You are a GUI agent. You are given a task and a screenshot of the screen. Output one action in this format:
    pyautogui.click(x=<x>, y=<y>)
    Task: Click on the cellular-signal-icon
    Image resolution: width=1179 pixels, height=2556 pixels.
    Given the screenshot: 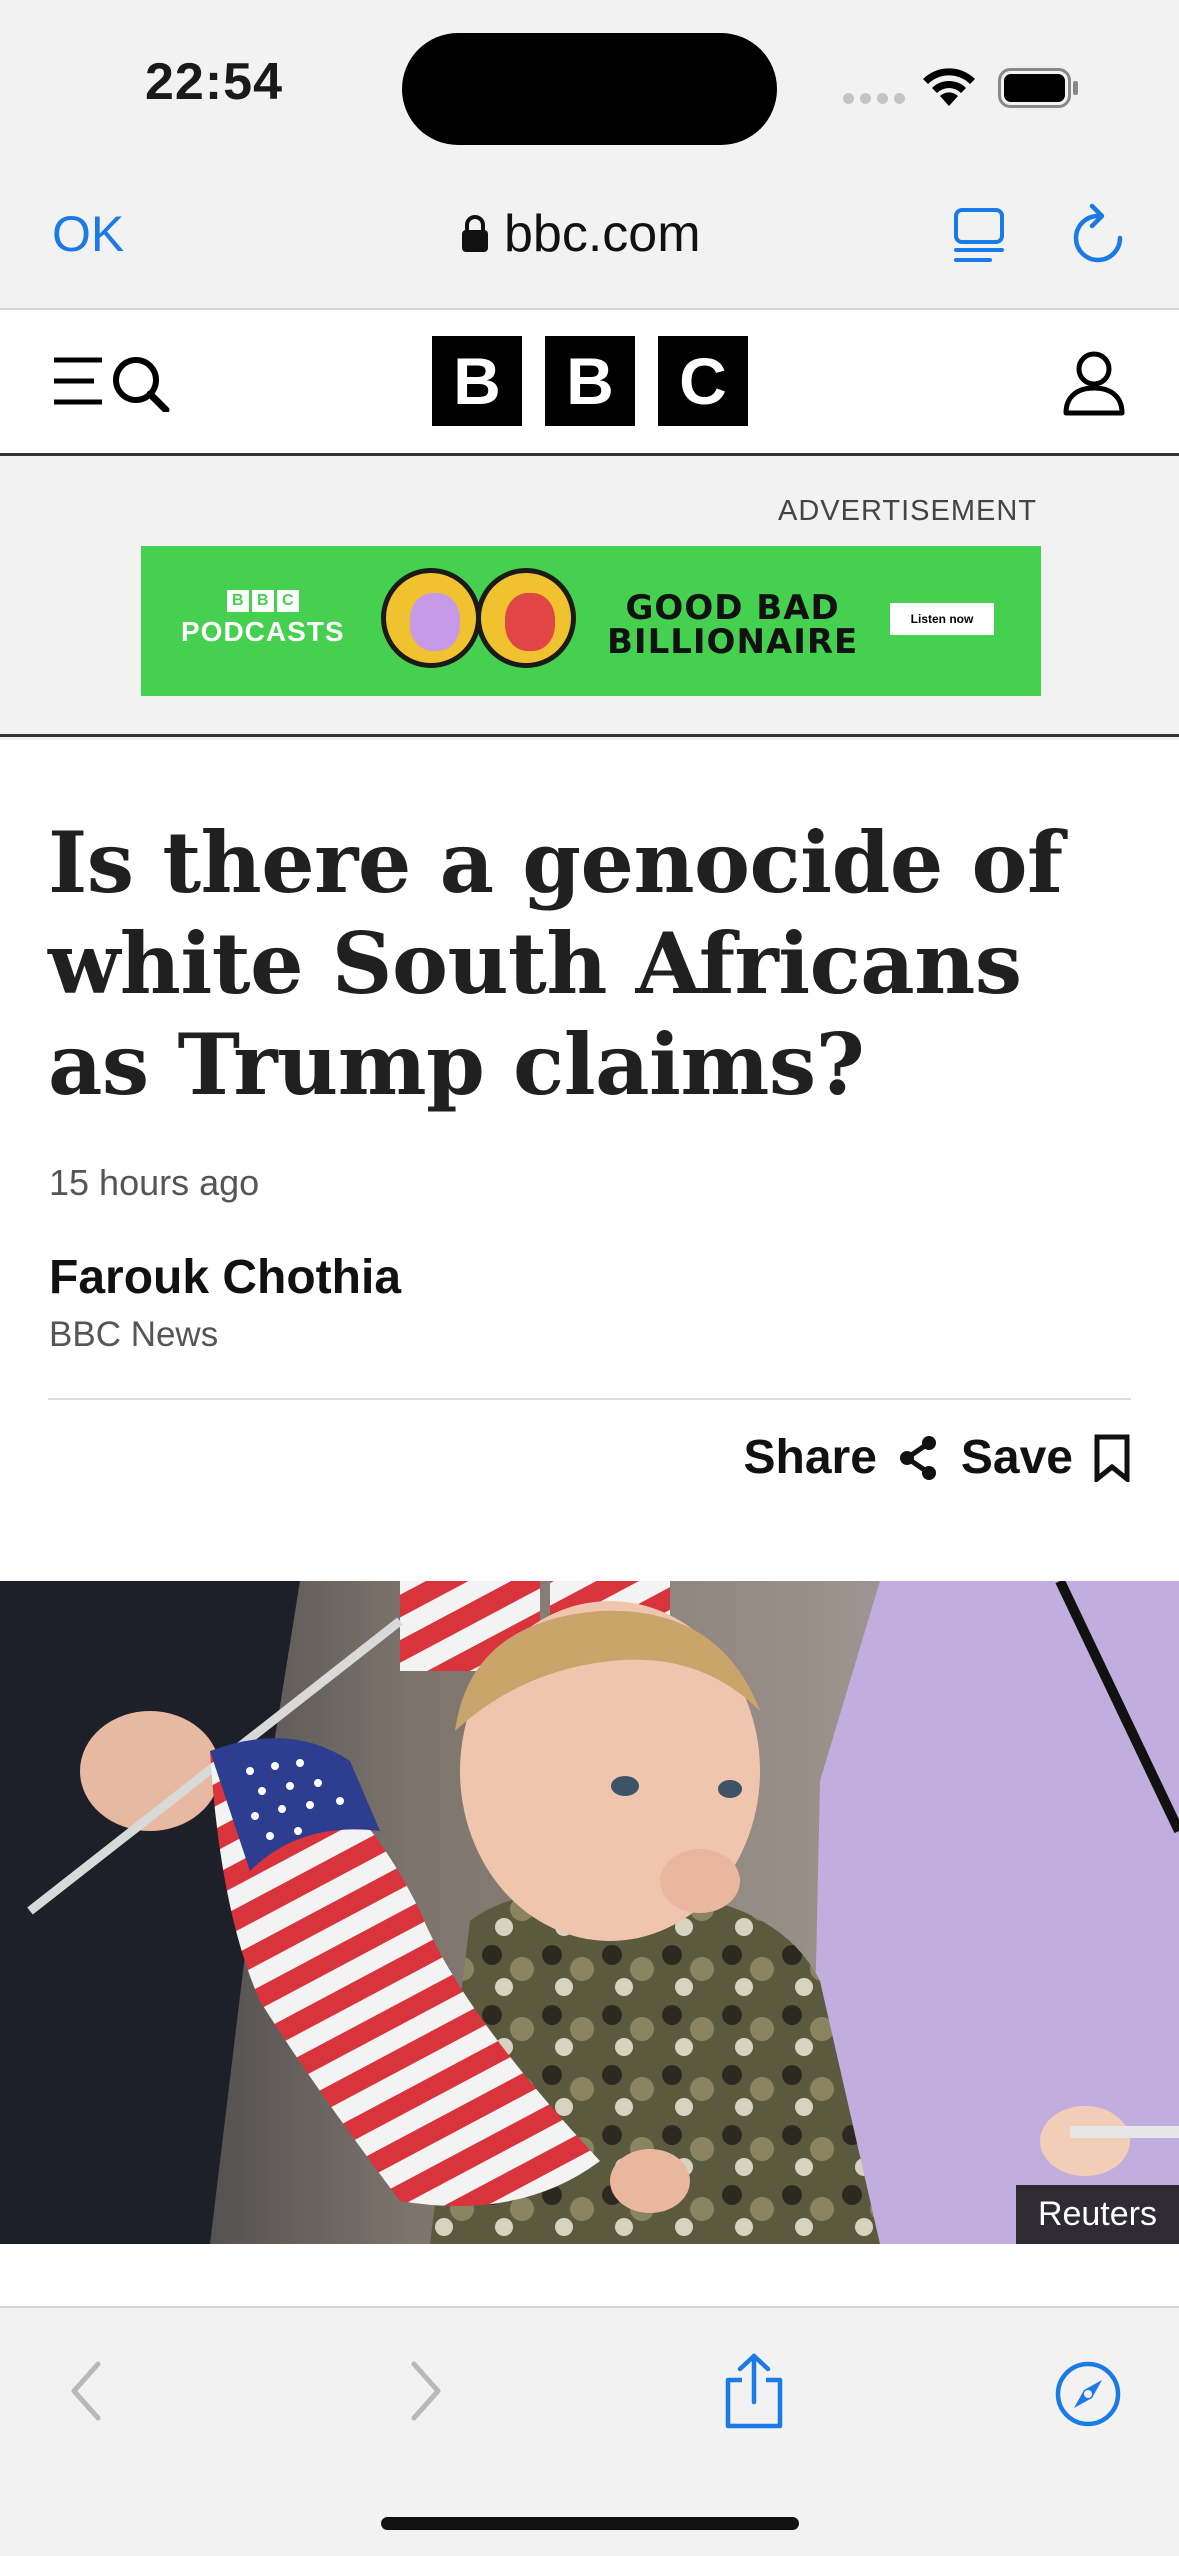 What is the action you would take?
    pyautogui.click(x=874, y=98)
    